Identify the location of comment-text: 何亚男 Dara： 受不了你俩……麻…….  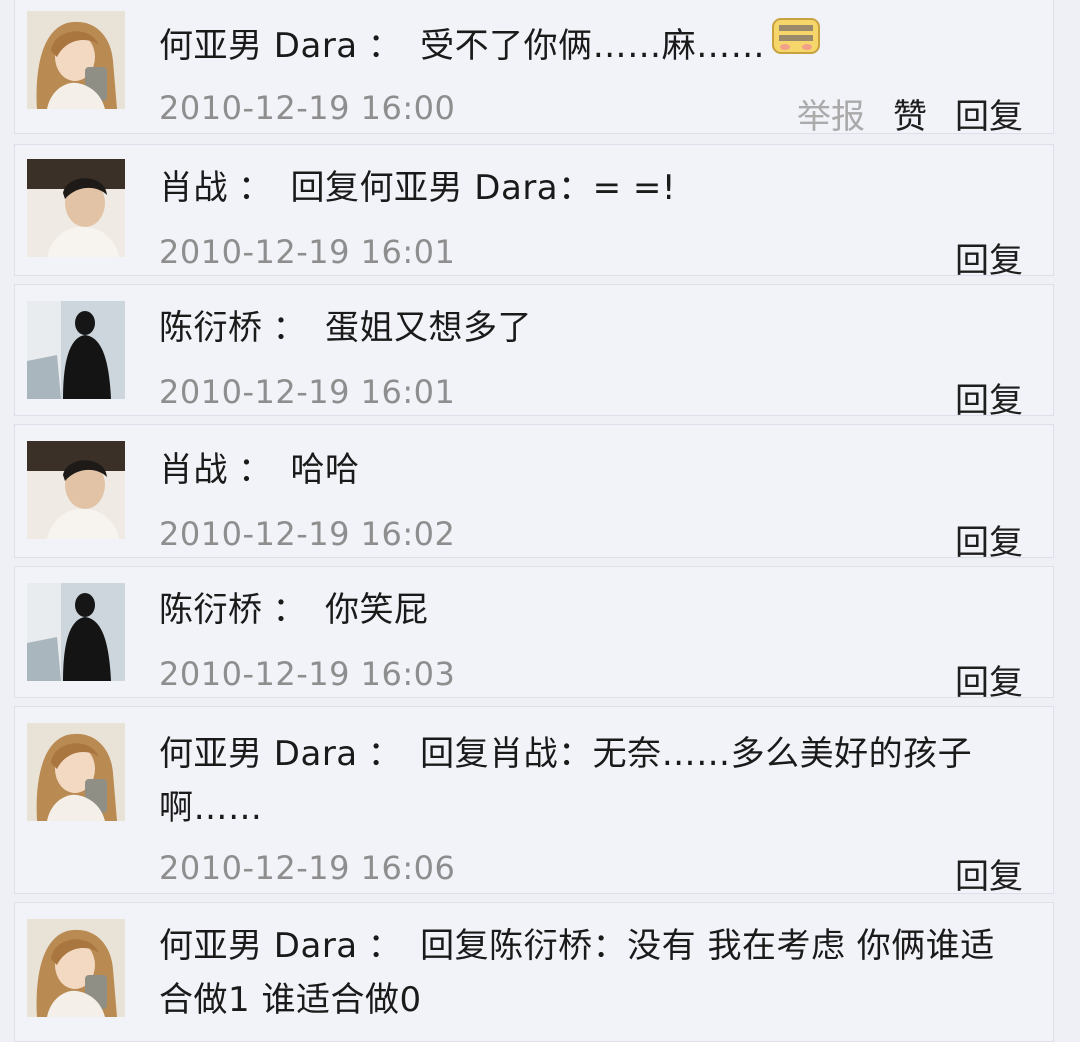
(591, 42).